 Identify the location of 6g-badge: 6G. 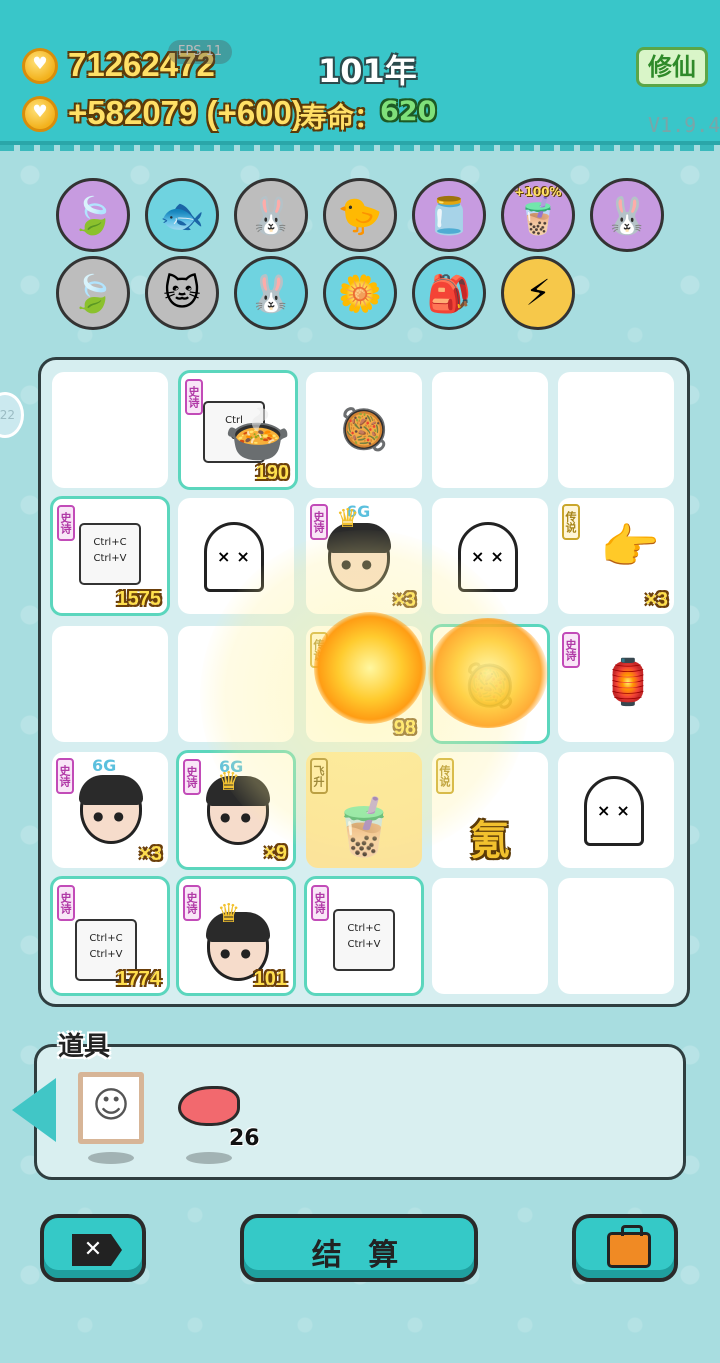
(104, 765).